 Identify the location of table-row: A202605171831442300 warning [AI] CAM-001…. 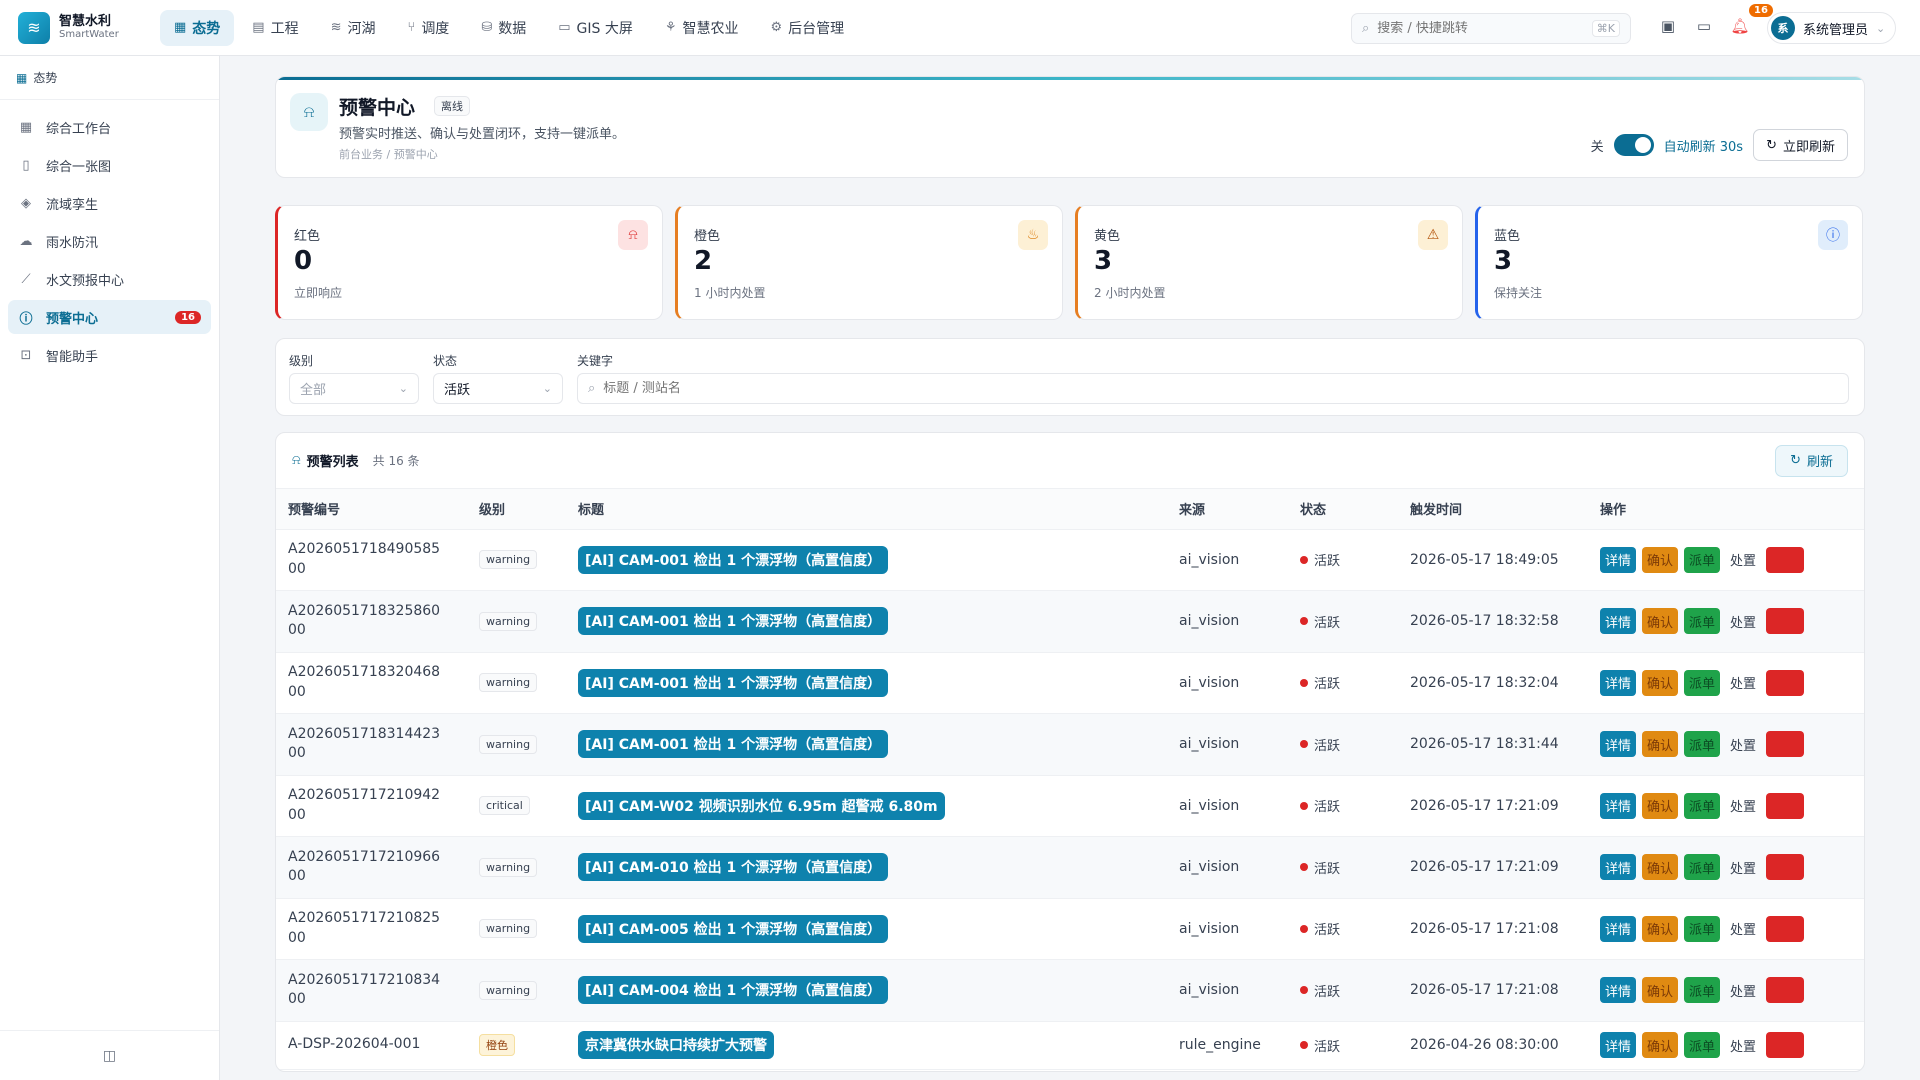
(1070, 744).